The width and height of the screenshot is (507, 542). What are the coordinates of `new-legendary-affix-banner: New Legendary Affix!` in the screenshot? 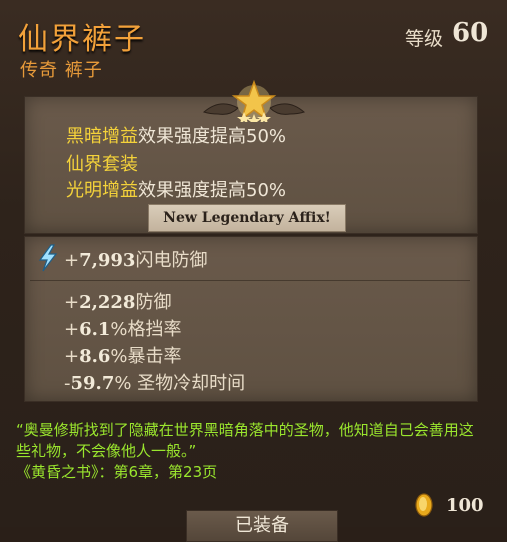 It's located at (247, 218).